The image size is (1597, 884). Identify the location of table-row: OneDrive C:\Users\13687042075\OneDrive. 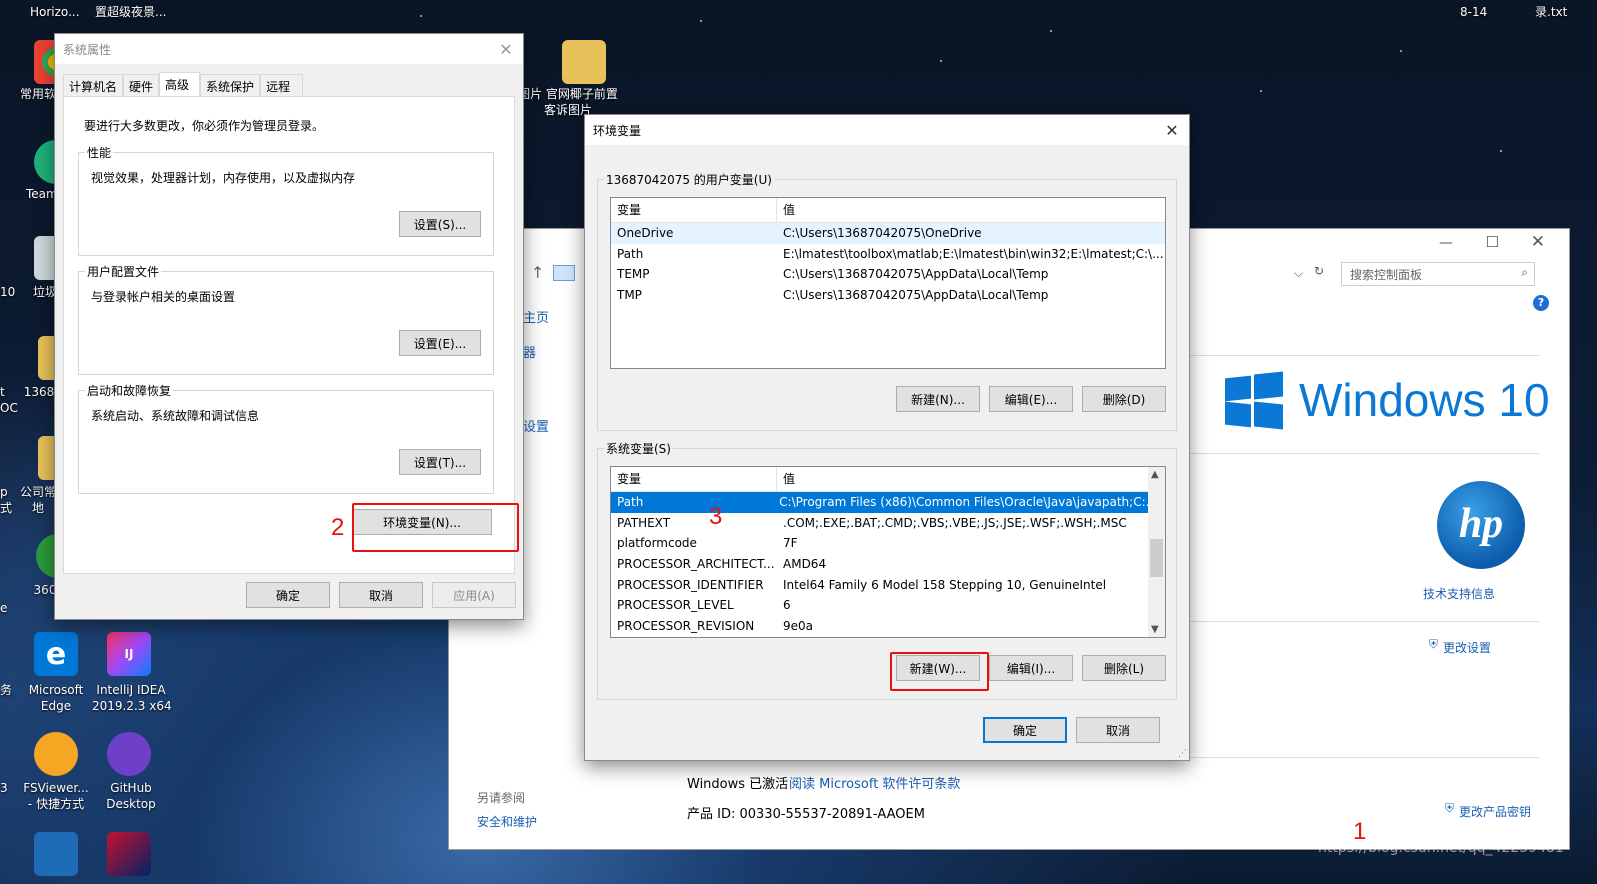
(888, 233).